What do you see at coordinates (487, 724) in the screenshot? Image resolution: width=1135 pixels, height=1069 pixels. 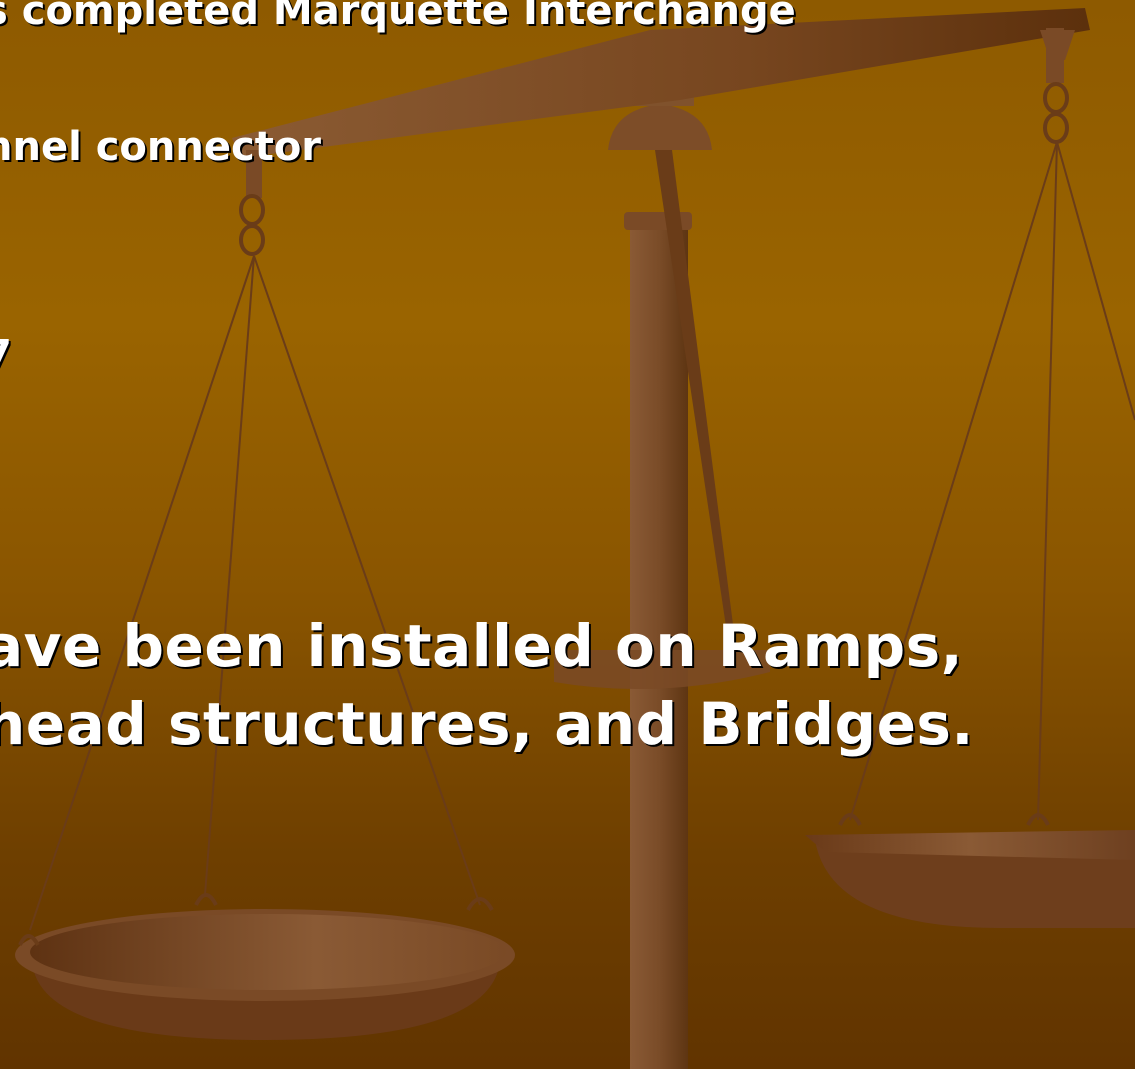 I see `emphasis-text-line-2: head structures, and Bridges.` at bounding box center [487, 724].